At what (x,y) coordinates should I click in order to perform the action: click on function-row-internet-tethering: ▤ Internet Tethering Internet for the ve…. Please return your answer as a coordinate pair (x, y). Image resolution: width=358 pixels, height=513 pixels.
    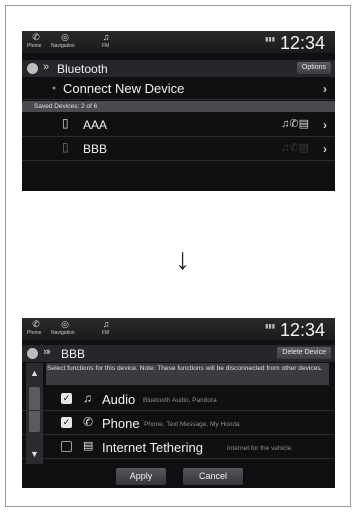
    Looking at the image, I should click on (178, 447).